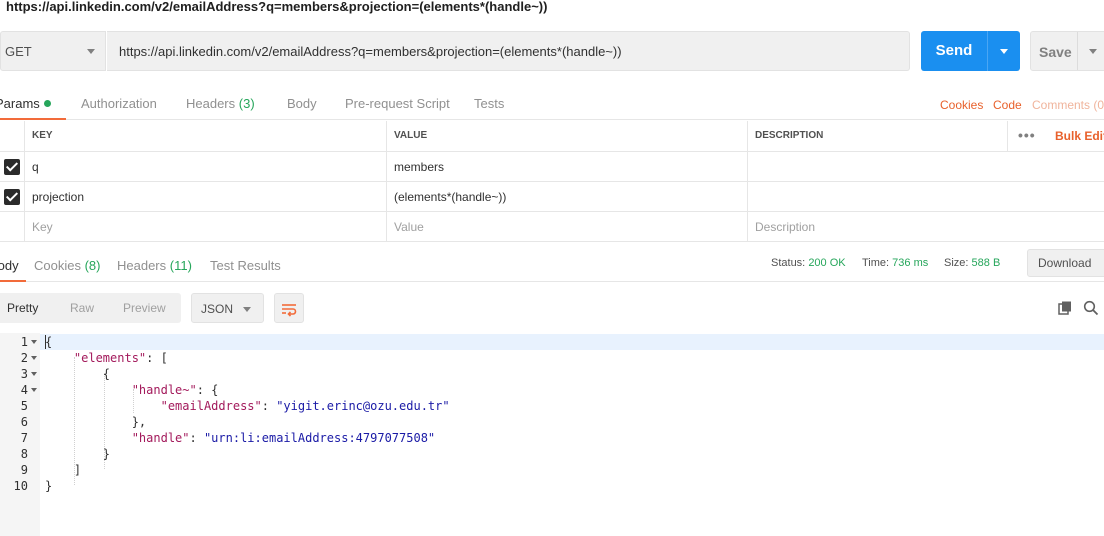  What do you see at coordinates (827, 263) in the screenshot?
I see `status-value: 200 OK` at bounding box center [827, 263].